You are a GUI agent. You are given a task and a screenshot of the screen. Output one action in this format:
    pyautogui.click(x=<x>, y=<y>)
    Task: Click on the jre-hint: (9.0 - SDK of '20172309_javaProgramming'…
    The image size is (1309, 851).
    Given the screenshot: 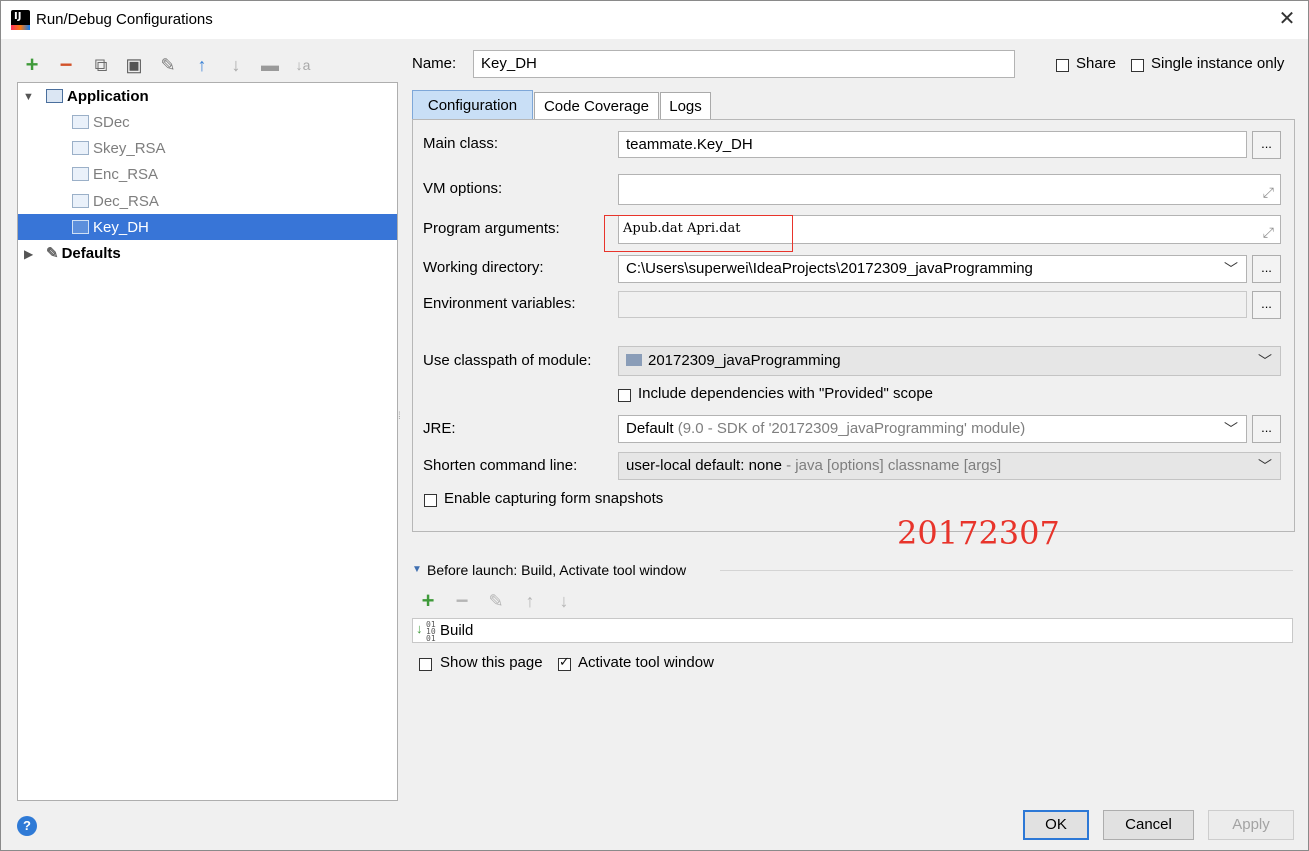 What is the action you would take?
    pyautogui.click(x=851, y=428)
    